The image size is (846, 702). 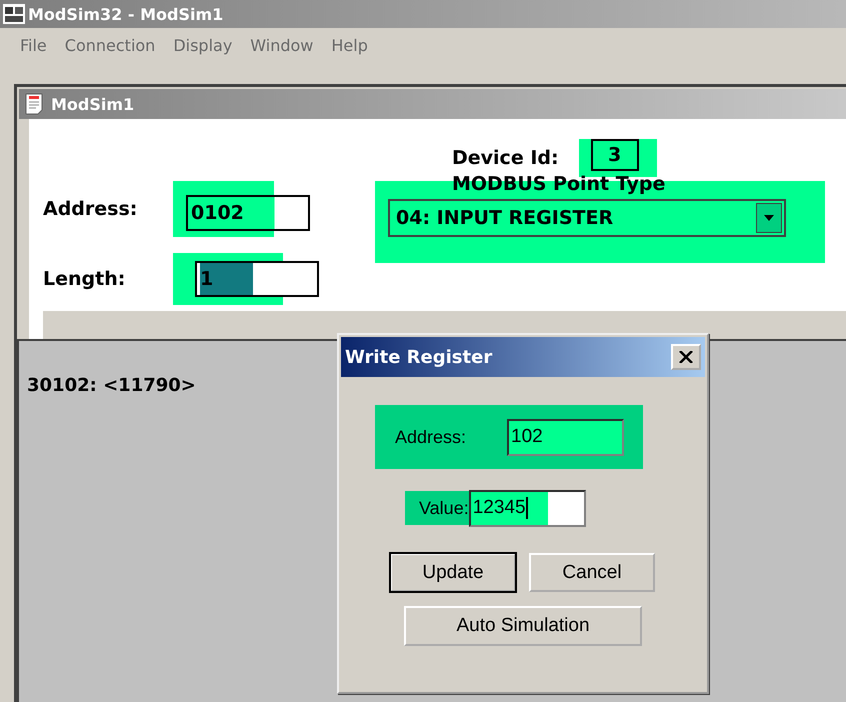 What do you see at coordinates (527, 508) in the screenshot?
I see `input-field: 12345` at bounding box center [527, 508].